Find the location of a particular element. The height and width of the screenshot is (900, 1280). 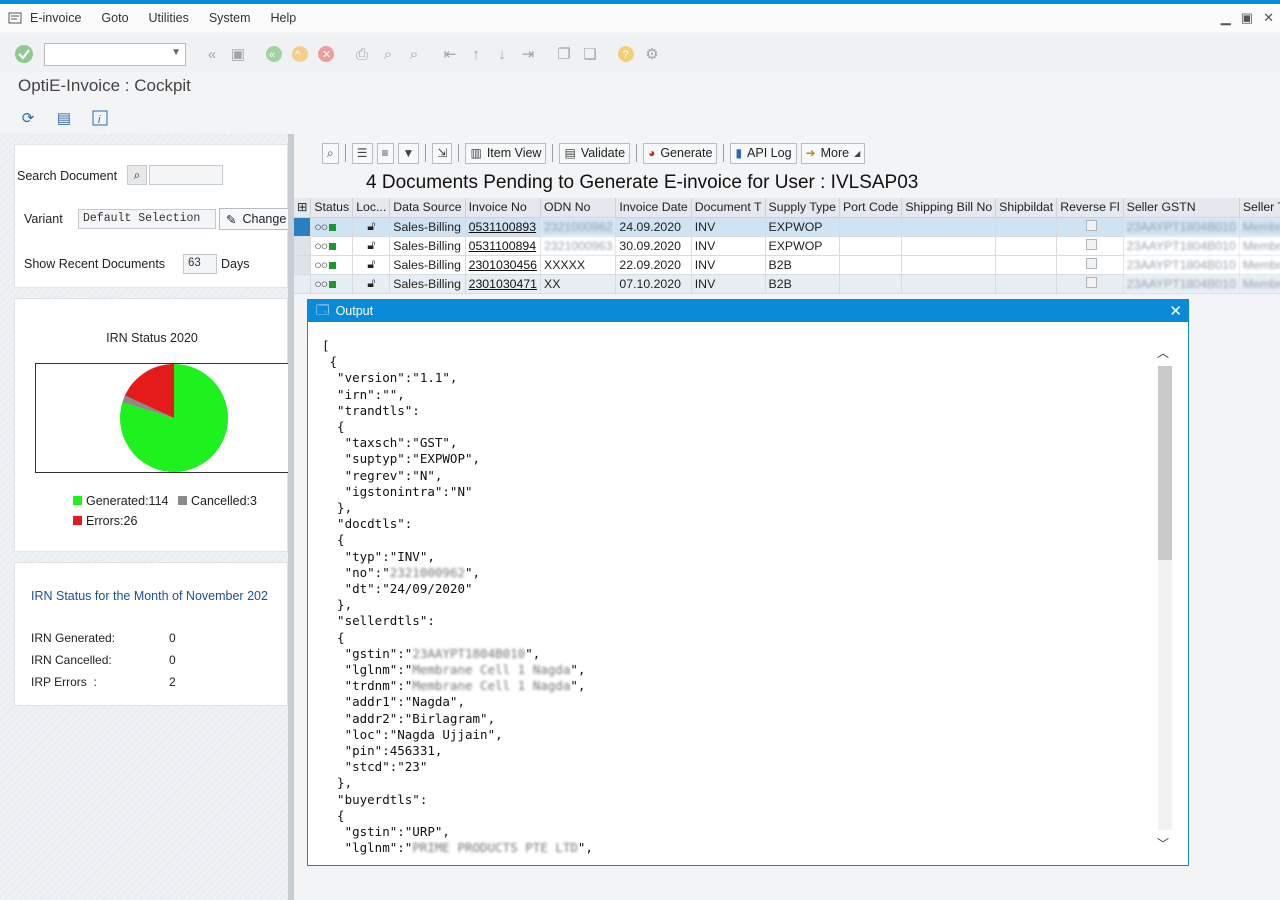

invoice-no-link: 0531100894 is located at coordinates (503, 246).